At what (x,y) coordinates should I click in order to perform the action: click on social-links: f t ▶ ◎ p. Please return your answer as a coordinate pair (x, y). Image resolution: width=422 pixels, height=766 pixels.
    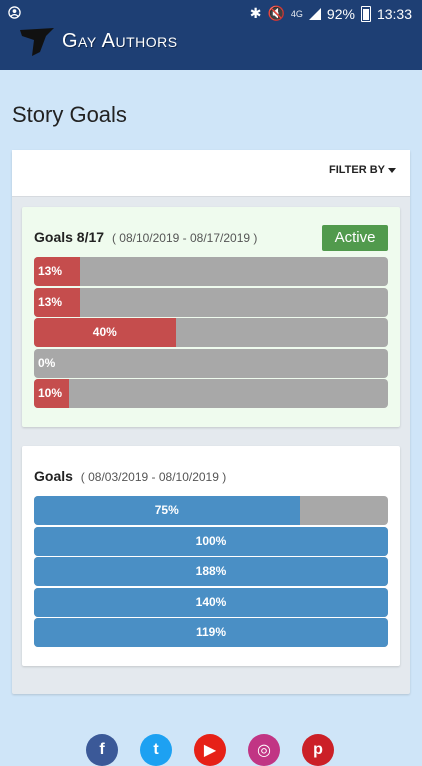
    Looking at the image, I should click on (210, 750).